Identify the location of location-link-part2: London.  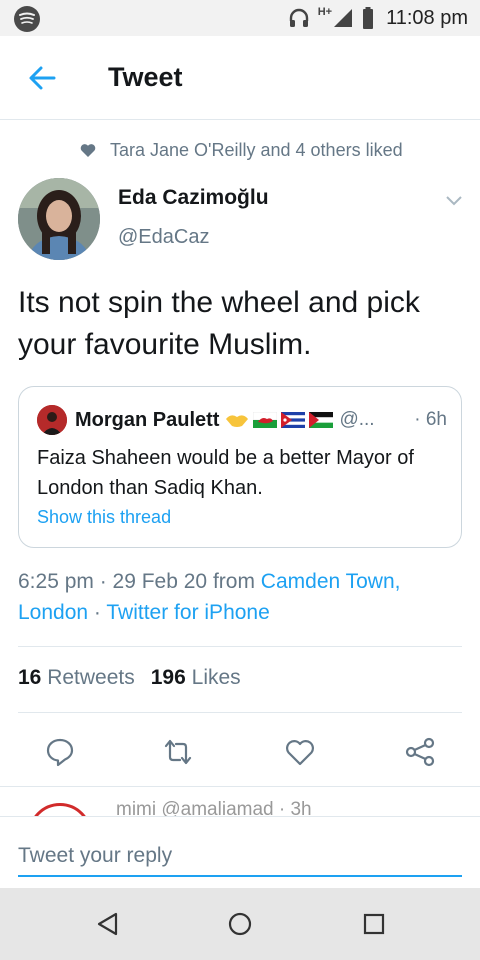
(53, 612).